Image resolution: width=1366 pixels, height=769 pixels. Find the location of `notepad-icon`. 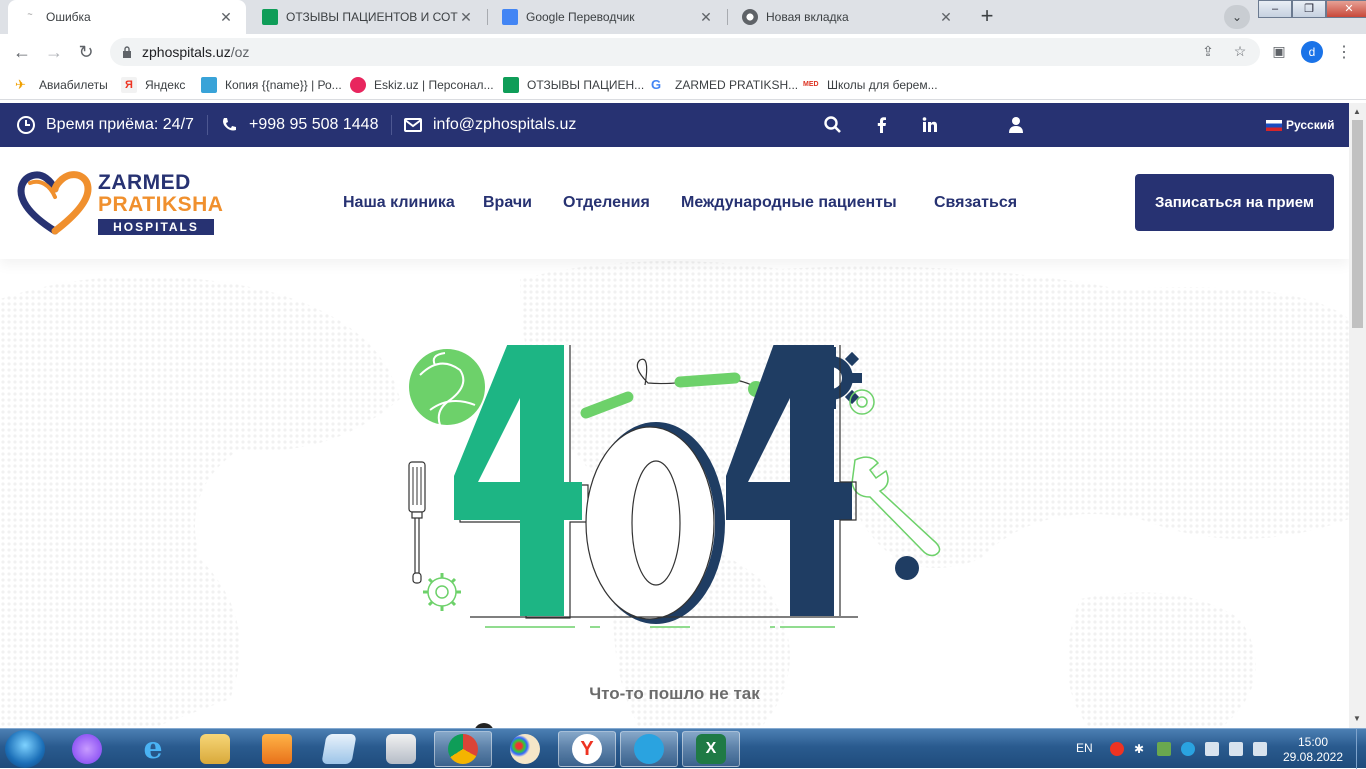

notepad-icon is located at coordinates (339, 749).